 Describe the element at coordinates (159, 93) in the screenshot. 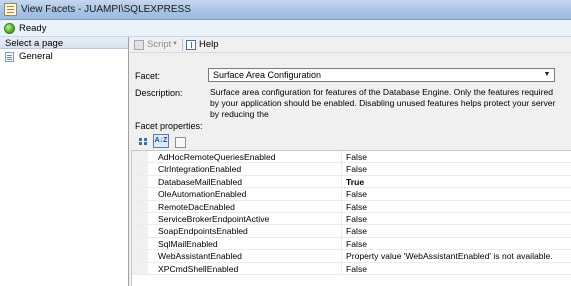

I see `description-label: Description:` at that location.